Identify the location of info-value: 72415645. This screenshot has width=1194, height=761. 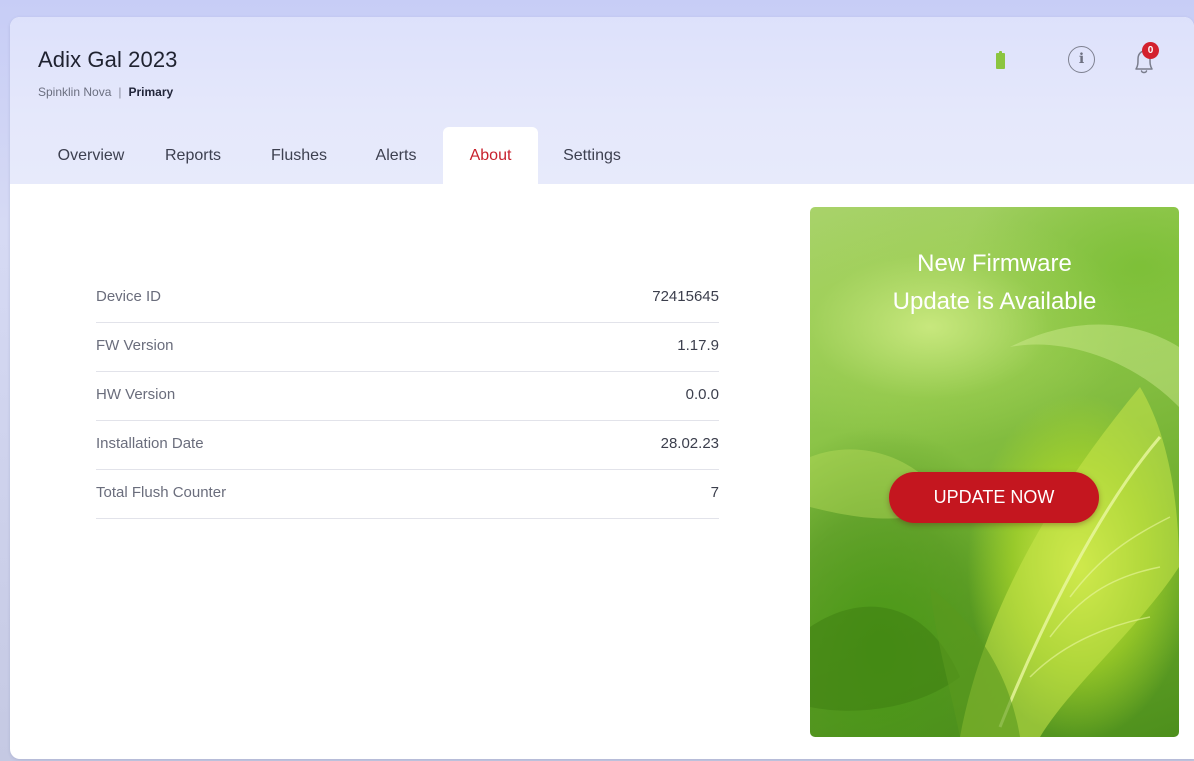
(685, 296).